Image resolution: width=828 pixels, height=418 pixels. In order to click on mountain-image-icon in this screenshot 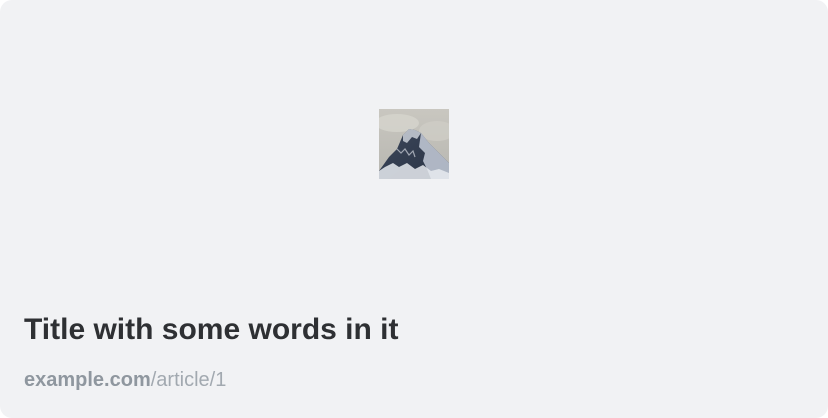, I will do `click(414, 144)`.